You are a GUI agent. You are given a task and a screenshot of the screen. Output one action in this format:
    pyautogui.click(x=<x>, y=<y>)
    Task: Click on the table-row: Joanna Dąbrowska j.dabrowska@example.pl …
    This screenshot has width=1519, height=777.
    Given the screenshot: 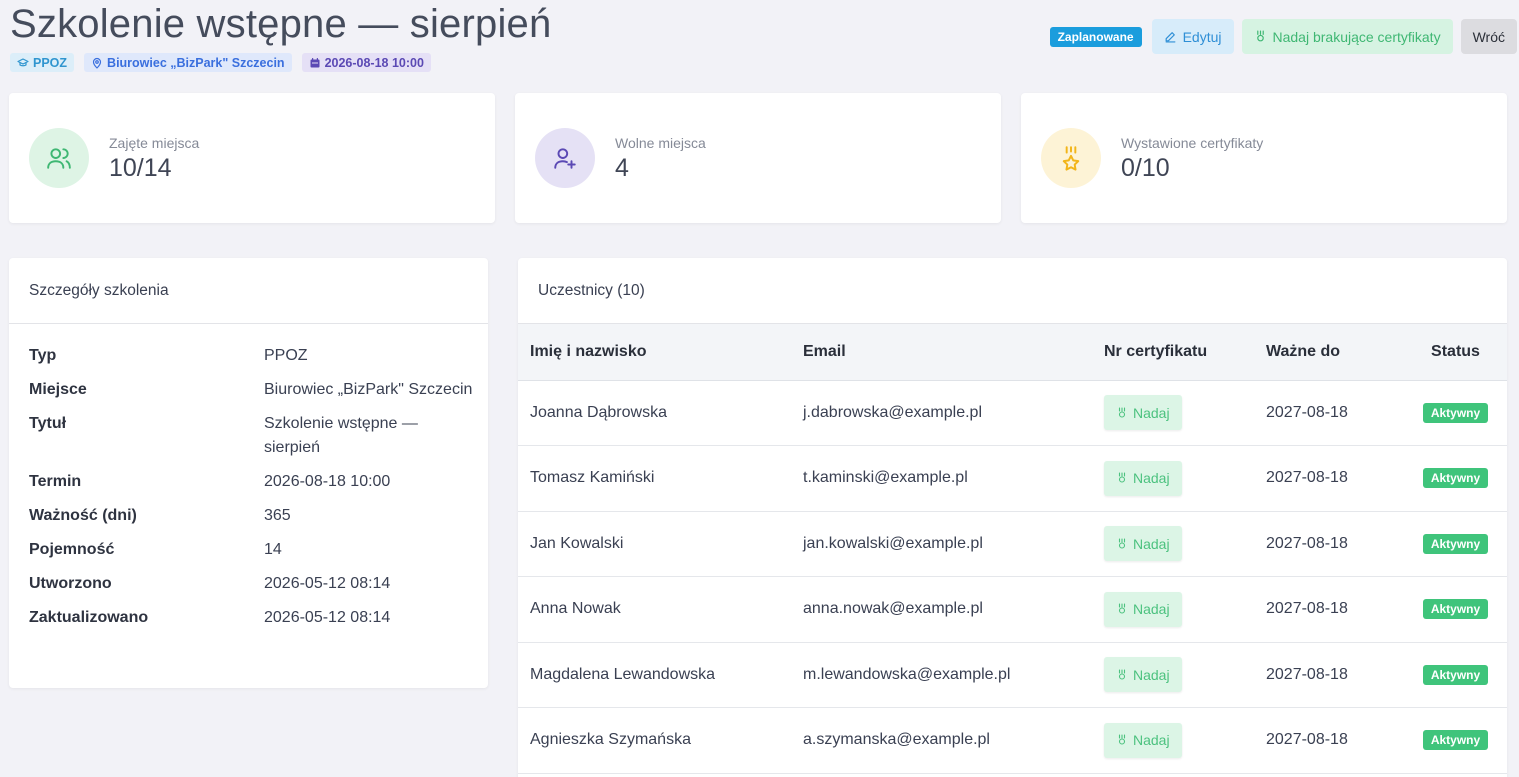 What is the action you would take?
    pyautogui.click(x=1012, y=413)
    